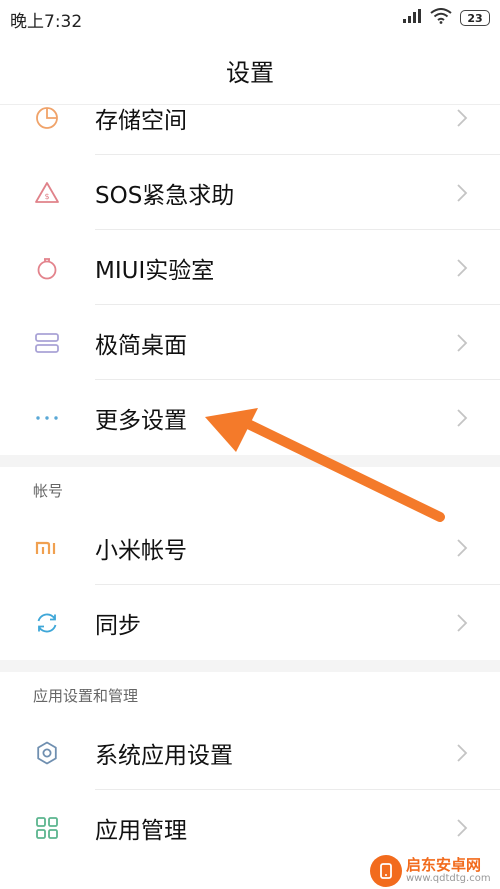 The width and height of the screenshot is (500, 889). I want to click on settings-item-sos: $ SOS紧急求助, so click(250, 192).